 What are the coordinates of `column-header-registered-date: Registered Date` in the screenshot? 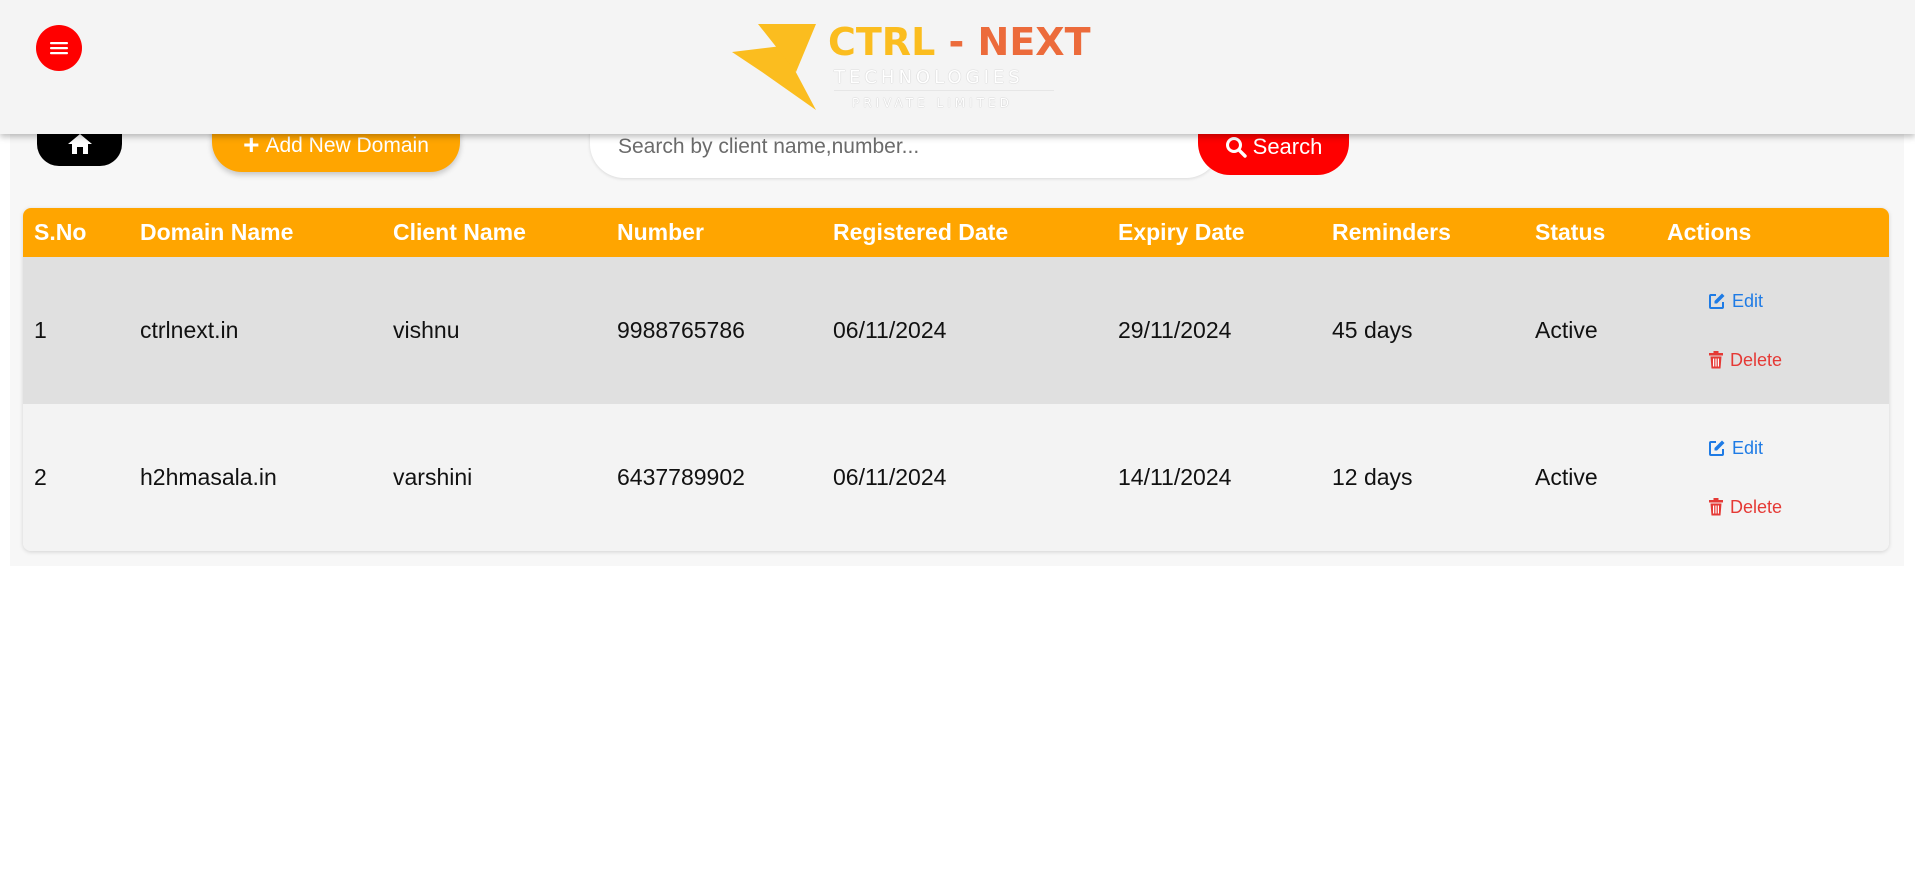 It's located at (921, 232).